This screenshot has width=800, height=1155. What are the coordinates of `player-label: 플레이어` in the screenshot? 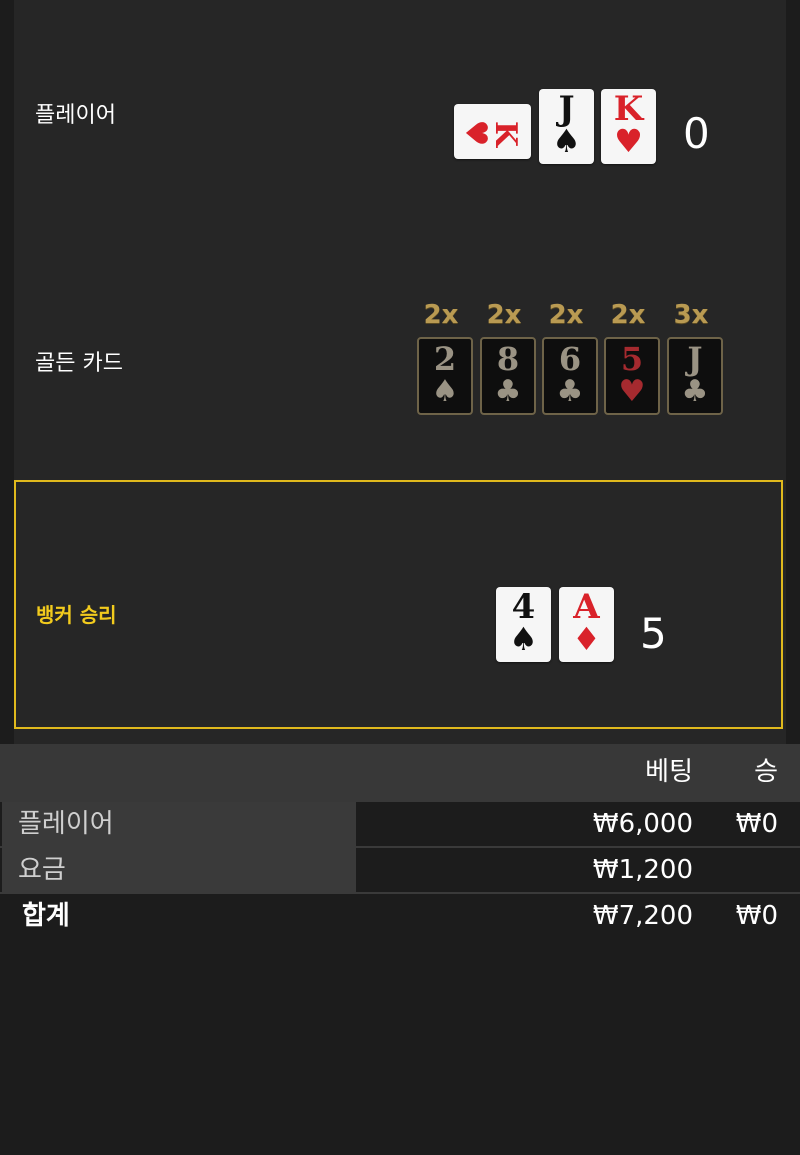 It's located at (75, 115).